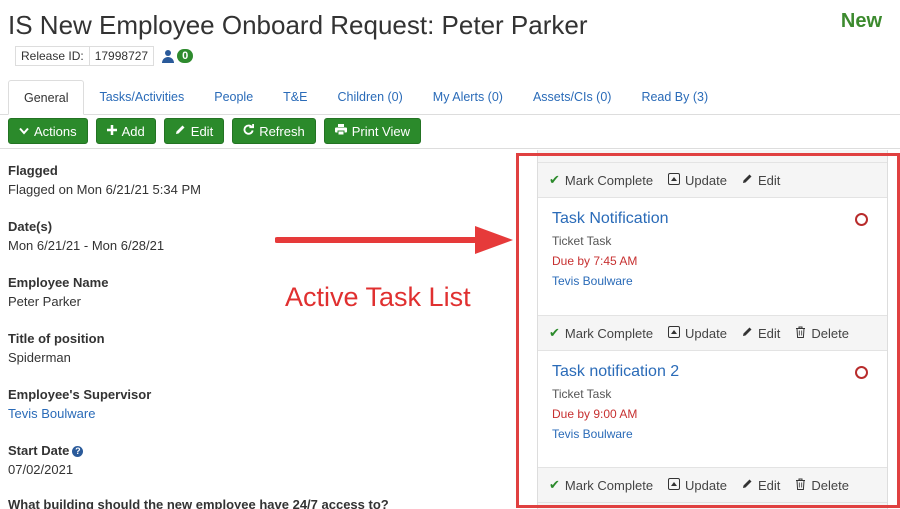  What do you see at coordinates (233, 97) in the screenshot?
I see `tab-people: People` at bounding box center [233, 97].